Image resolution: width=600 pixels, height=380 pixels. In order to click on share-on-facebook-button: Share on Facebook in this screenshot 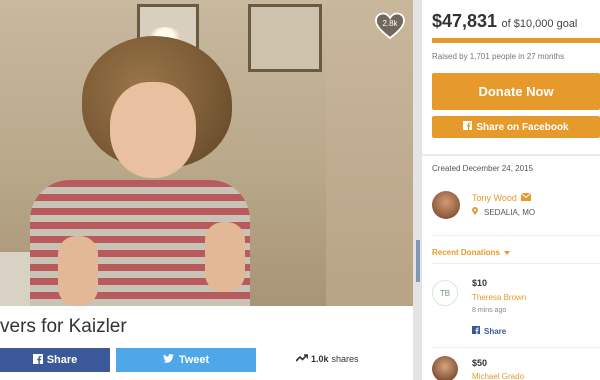, I will do `click(516, 127)`.